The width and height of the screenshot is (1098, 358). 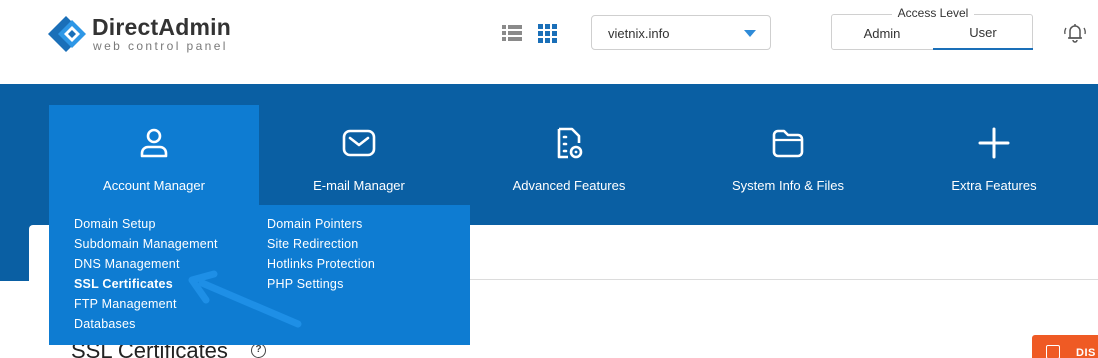 I want to click on nav-account-manager-label: Account Manager, so click(x=154, y=185).